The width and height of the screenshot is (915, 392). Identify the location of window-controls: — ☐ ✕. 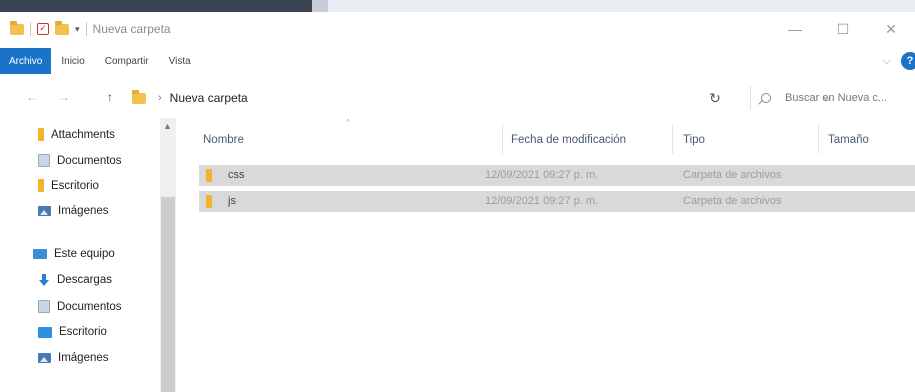
(843, 29).